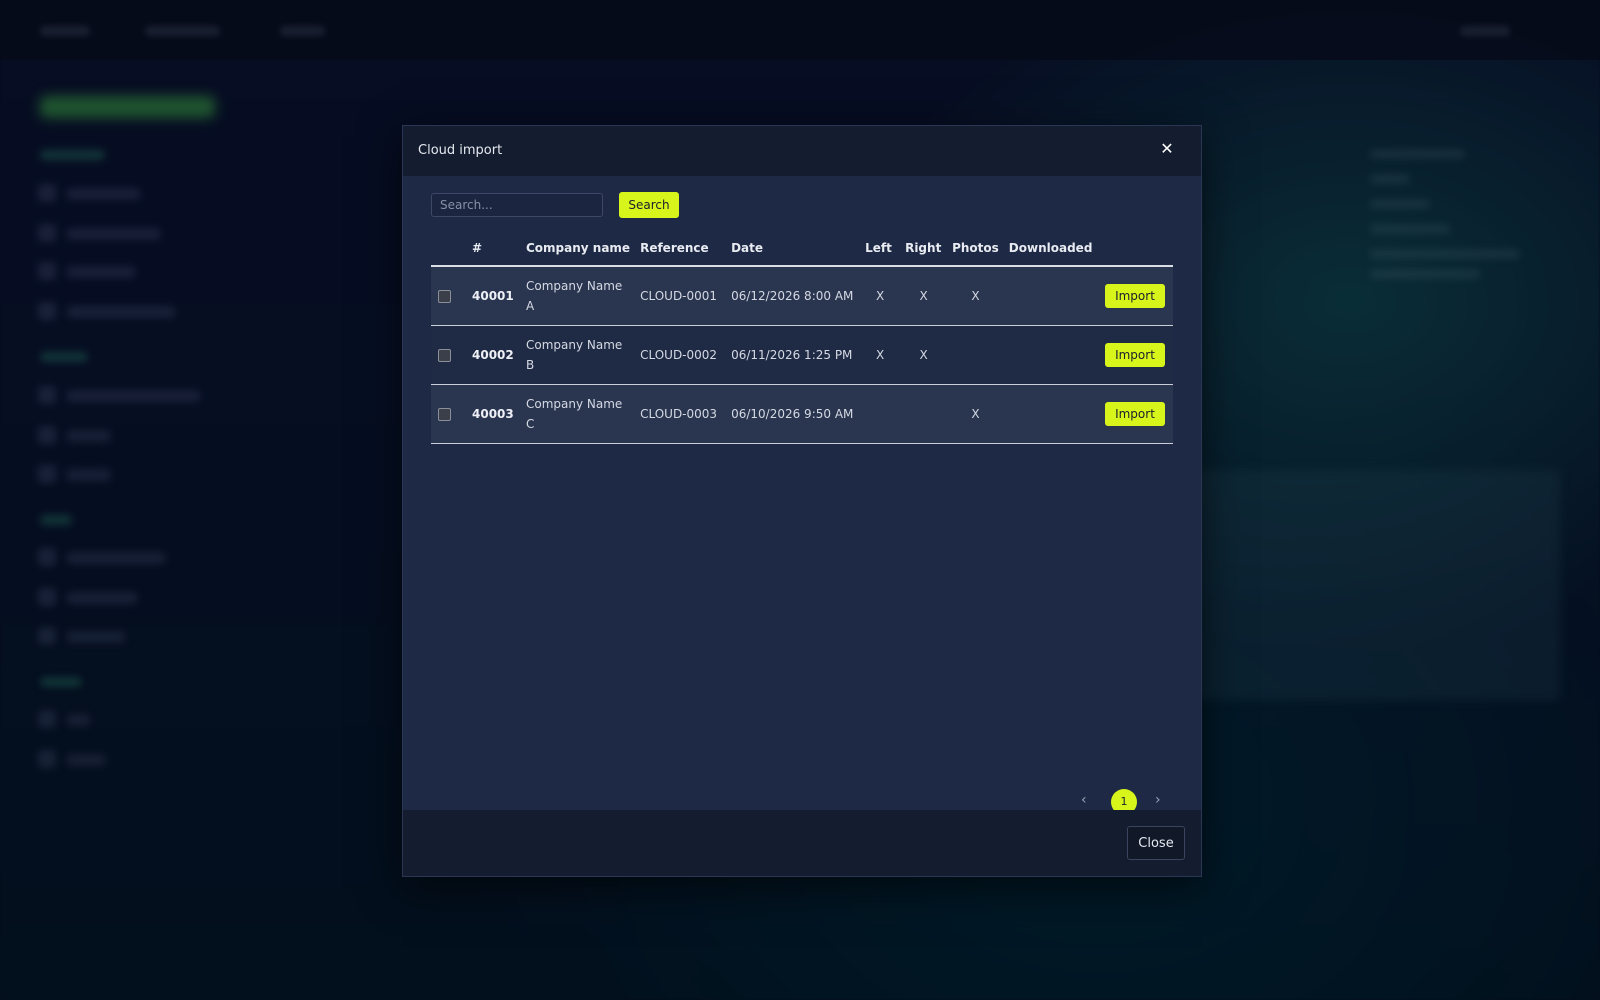 The image size is (1600, 1000). Describe the element at coordinates (494, 414) in the screenshot. I see `row-number: 40003` at that location.